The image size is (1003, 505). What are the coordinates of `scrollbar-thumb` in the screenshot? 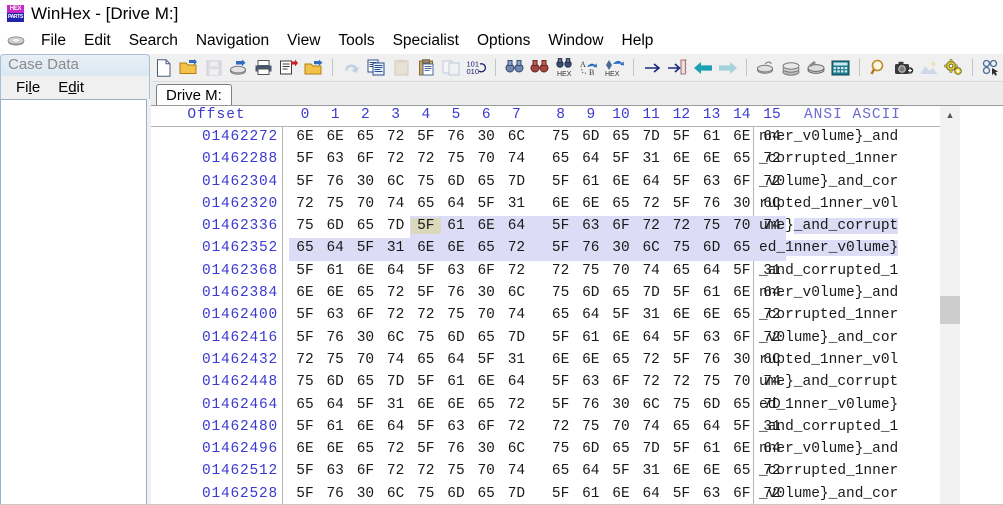 It's located at (950, 310).